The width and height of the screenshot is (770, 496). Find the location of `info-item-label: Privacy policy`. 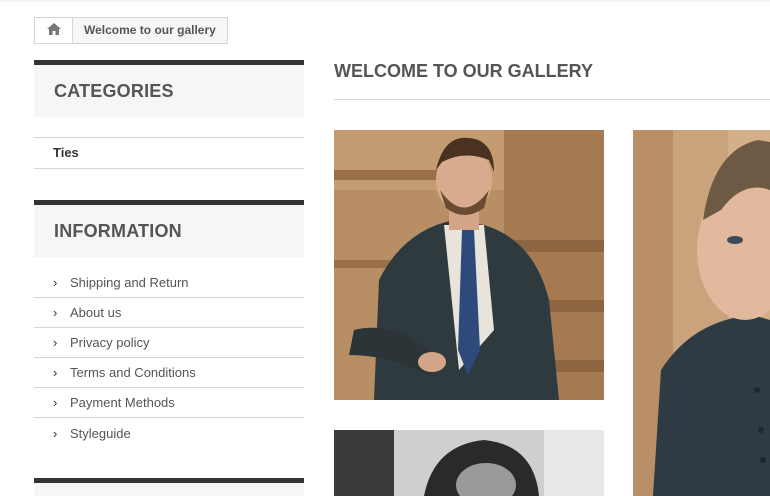

info-item-label: Privacy policy is located at coordinates (110, 342).